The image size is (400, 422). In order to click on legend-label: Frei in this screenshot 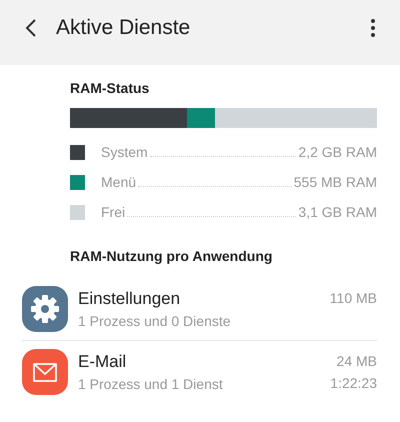, I will do `click(113, 212)`.